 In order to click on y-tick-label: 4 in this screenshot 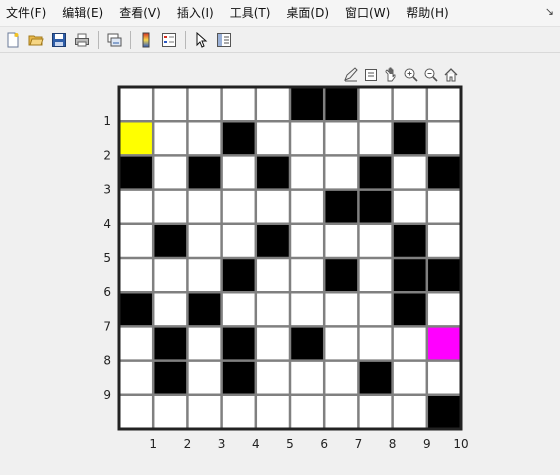, I will do `click(107, 224)`.